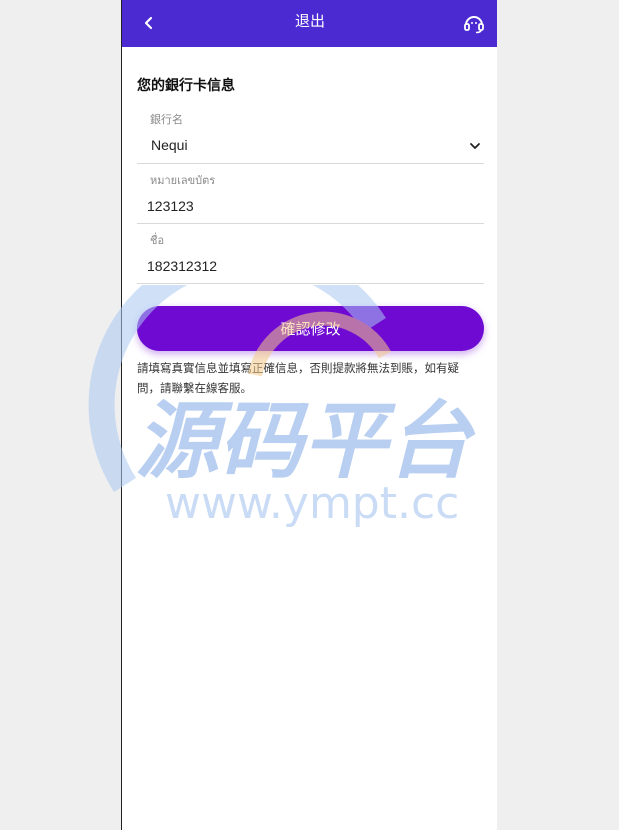 The image size is (619, 830). Describe the element at coordinates (183, 180) in the screenshot. I see `card-number-label: หมายเลขบัตร` at that location.